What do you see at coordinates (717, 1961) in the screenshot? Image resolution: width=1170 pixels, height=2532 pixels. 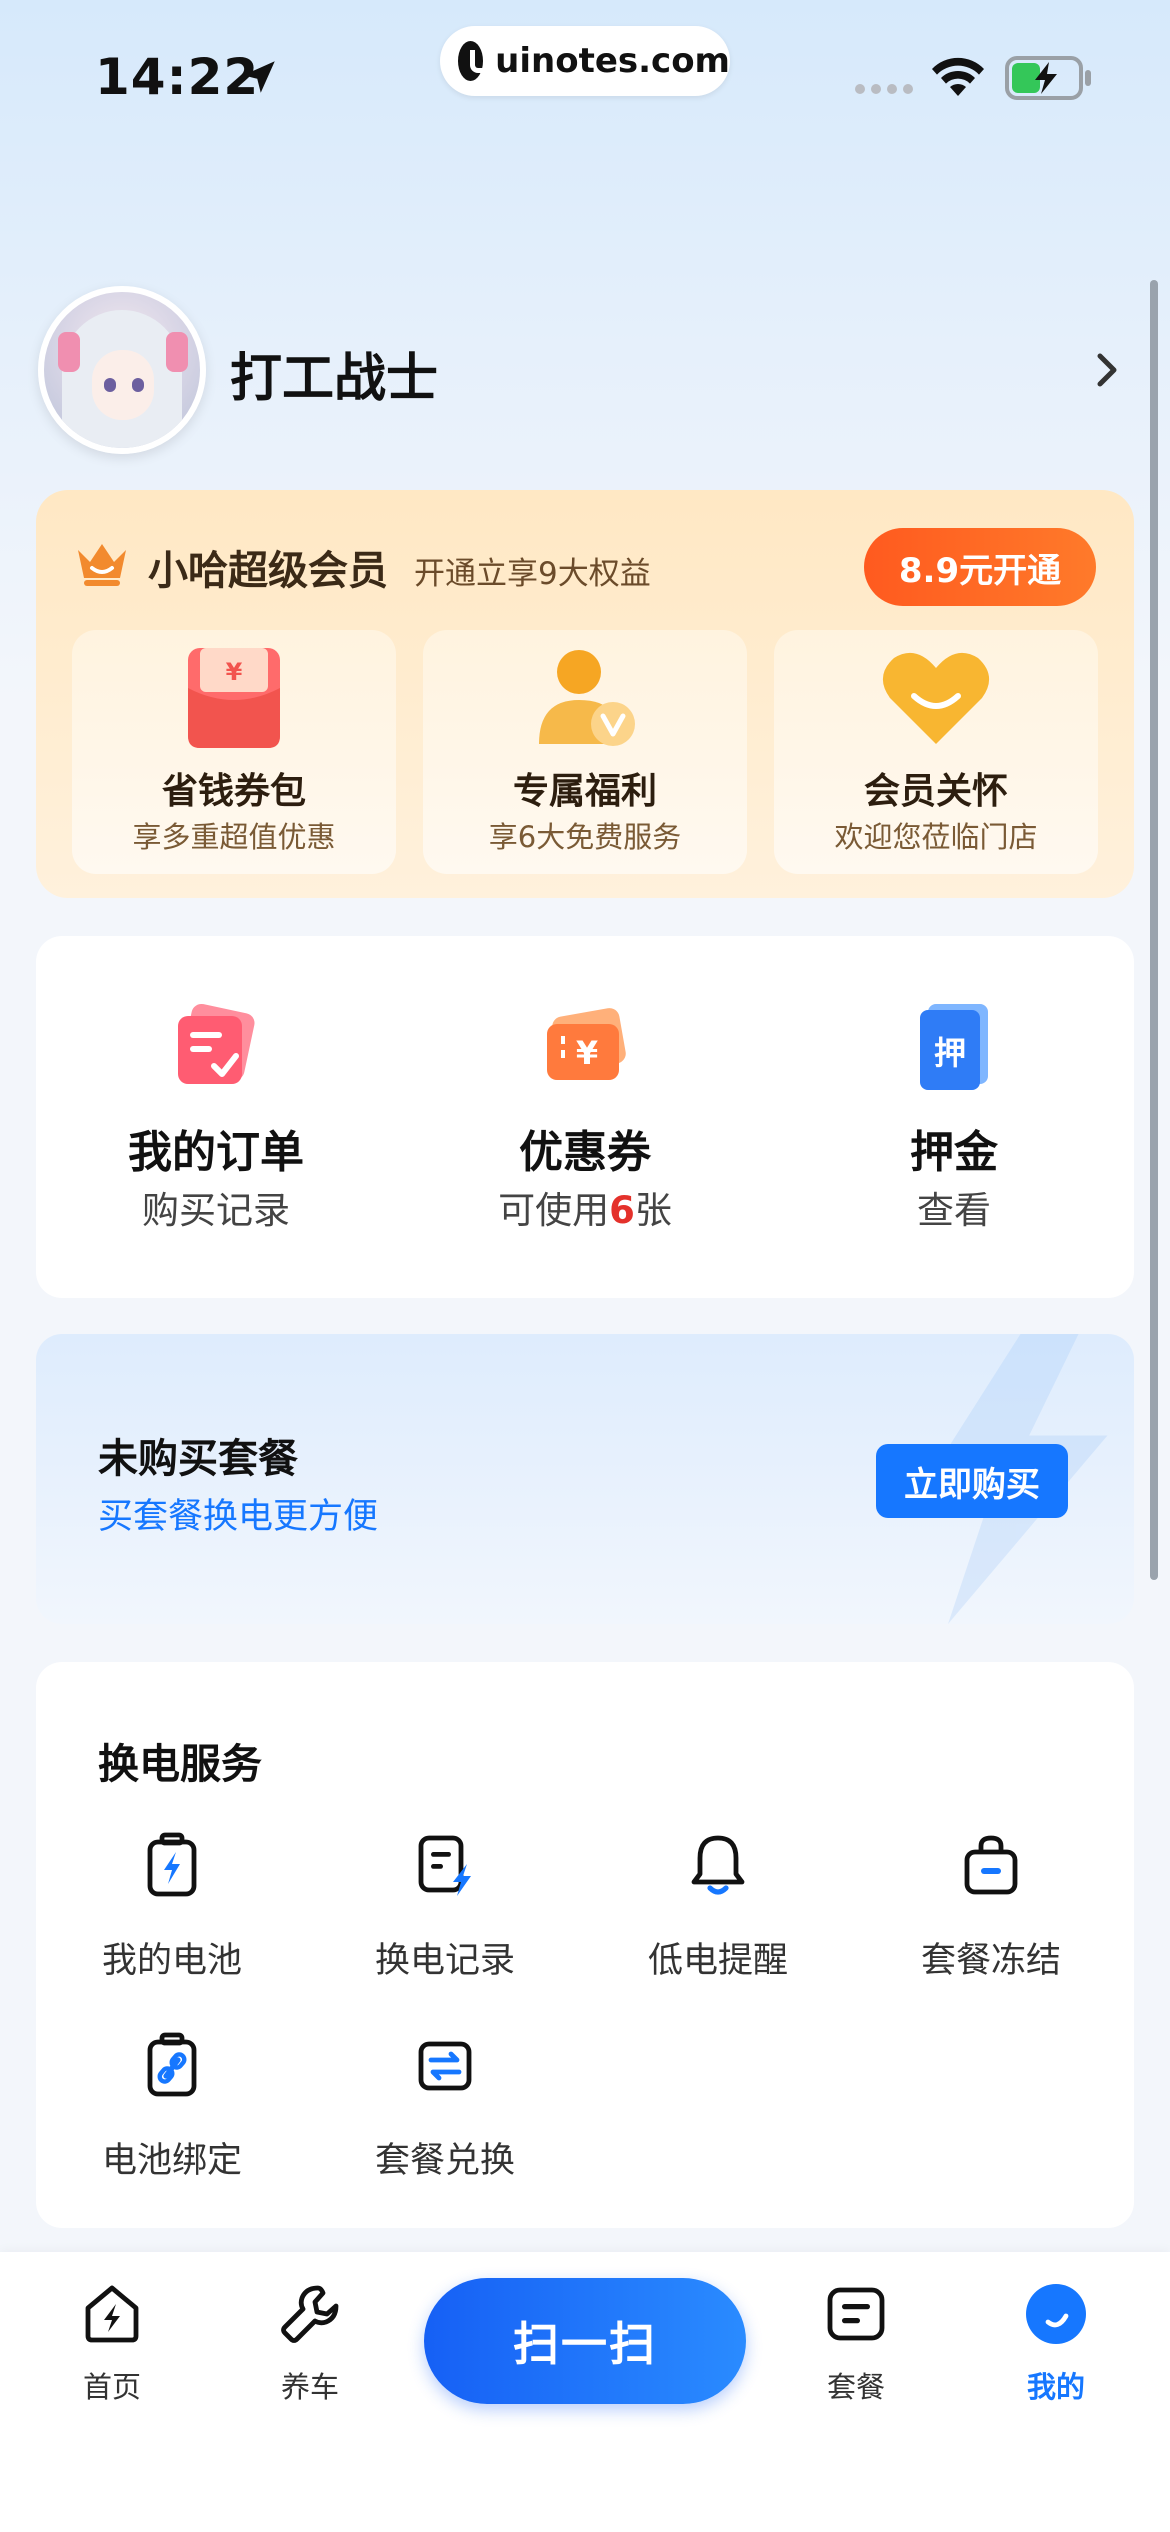 I see `service-label: 低电提醒` at bounding box center [717, 1961].